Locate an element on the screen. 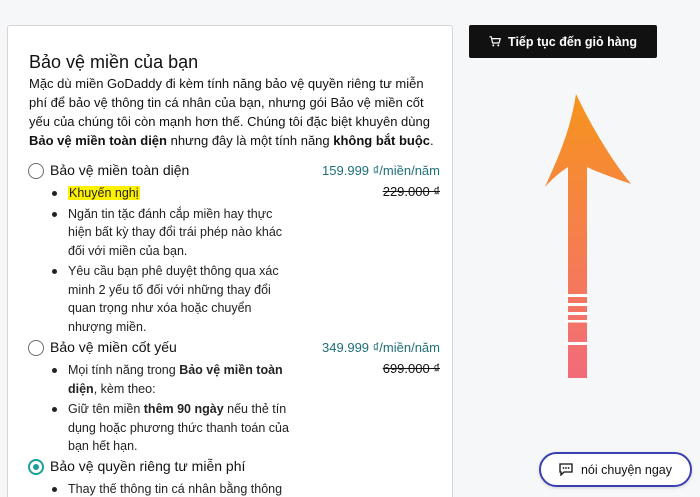  bullet-badge: Khuyến nghị is located at coordinates (170, 193).